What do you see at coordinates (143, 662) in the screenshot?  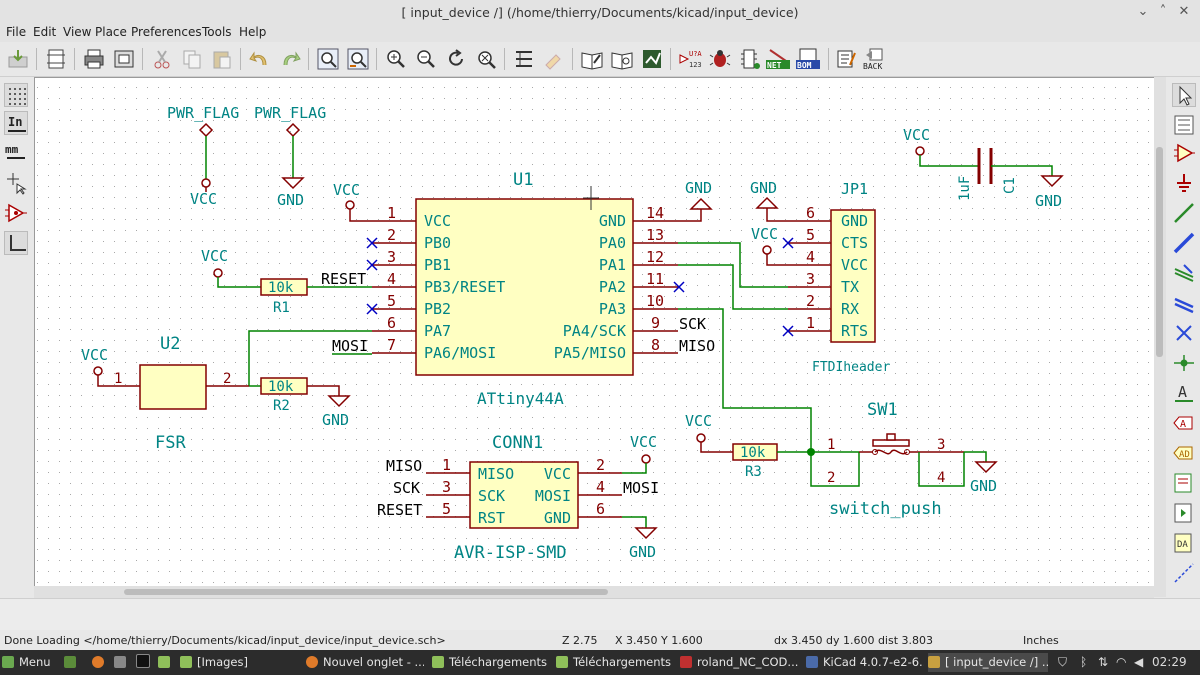 I see `terminal-launcher-icon` at bounding box center [143, 662].